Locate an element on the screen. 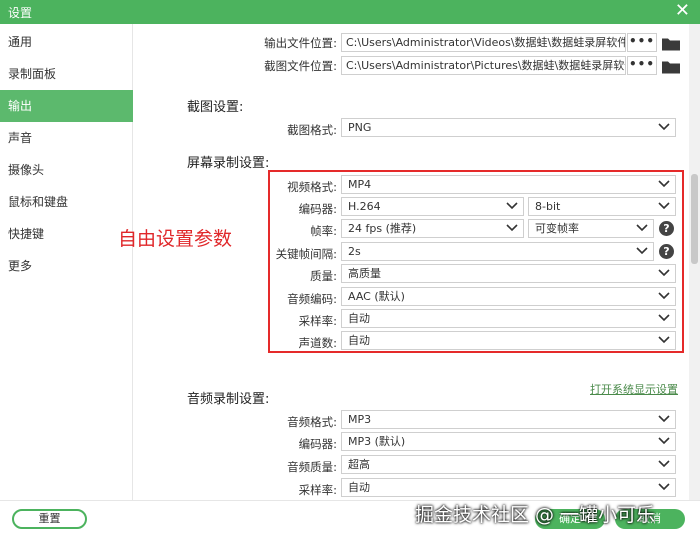 This screenshot has height=540, width=700. screen-recording-heading: 屏幕录制设置: is located at coordinates (228, 163).